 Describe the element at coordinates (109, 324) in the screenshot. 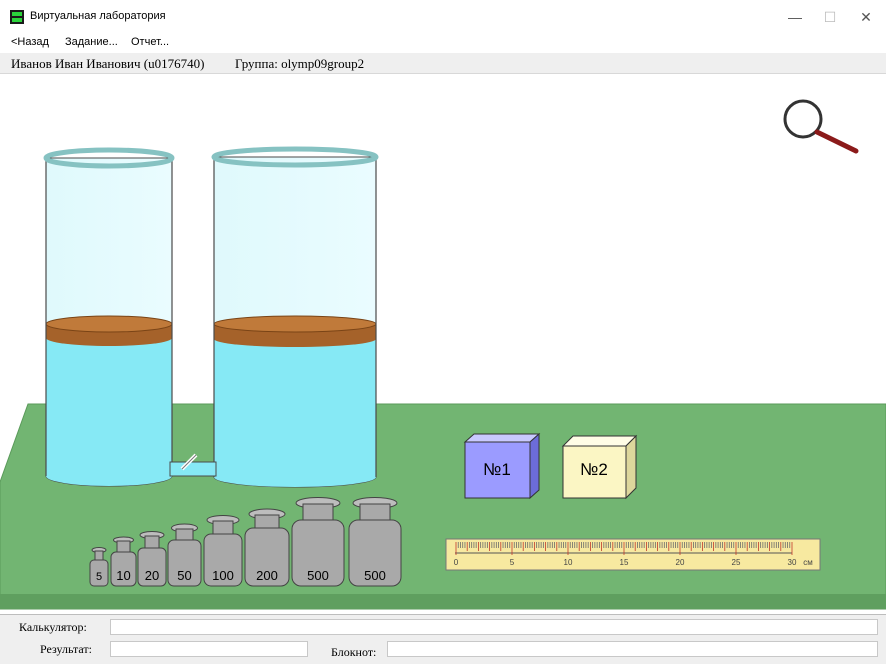

I see `left-piston` at that location.